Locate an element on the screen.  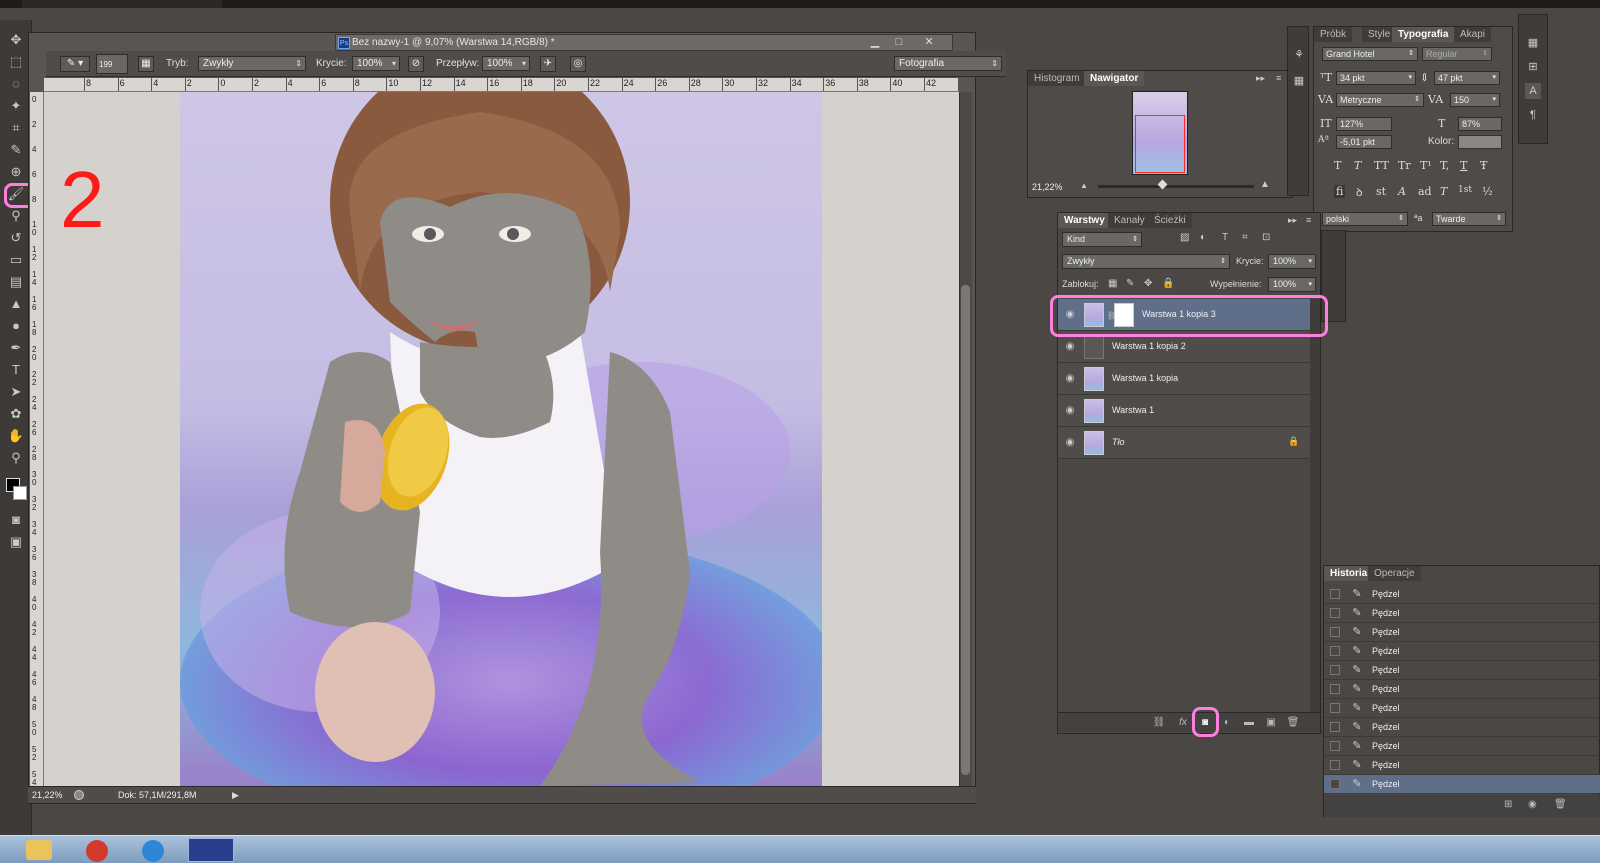
tab-histogram: Histogram is located at coordinates (1057, 78).